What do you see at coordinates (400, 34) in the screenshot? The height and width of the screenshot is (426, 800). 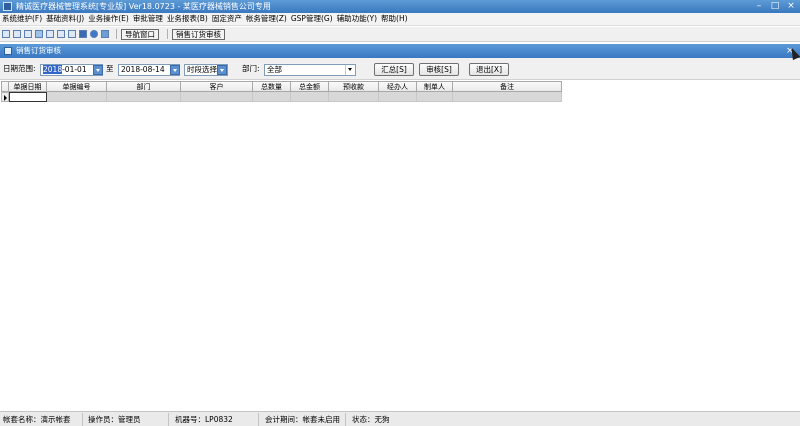 I see `toolbar: 导航窗口 销售订货审核` at bounding box center [400, 34].